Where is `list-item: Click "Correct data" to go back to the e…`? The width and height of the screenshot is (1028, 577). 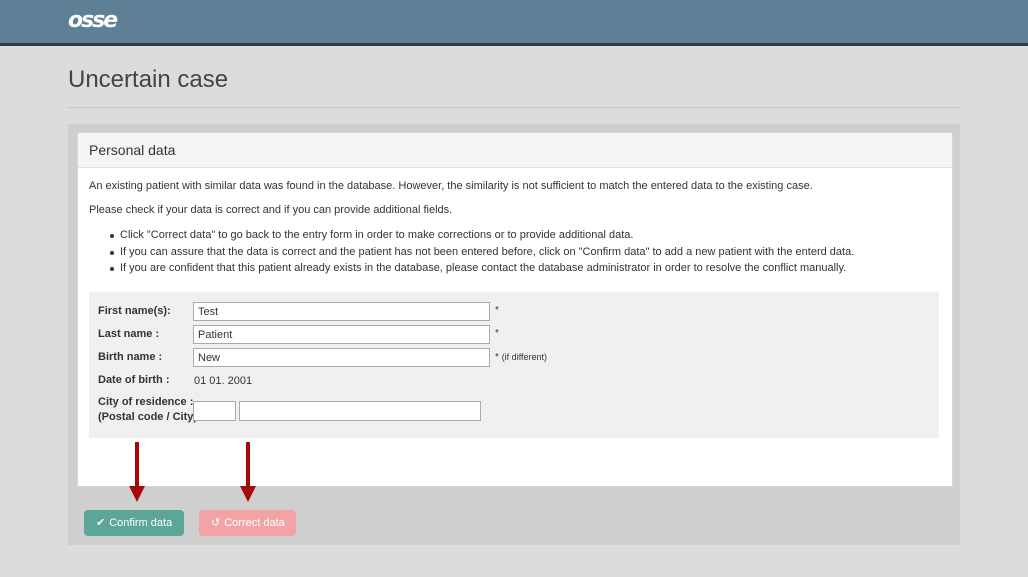 list-item: Click "Correct data" to go back to the e… is located at coordinates (481, 235).